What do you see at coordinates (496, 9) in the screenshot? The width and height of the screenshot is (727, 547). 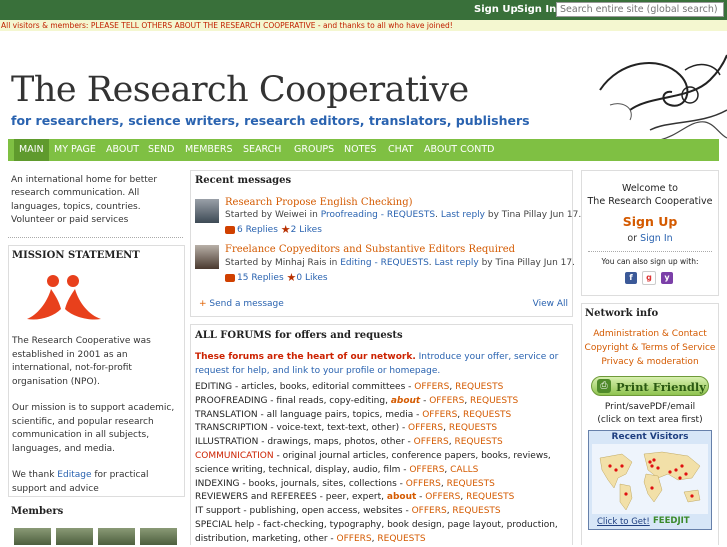 I see `sign-up-link: Sign Up` at bounding box center [496, 9].